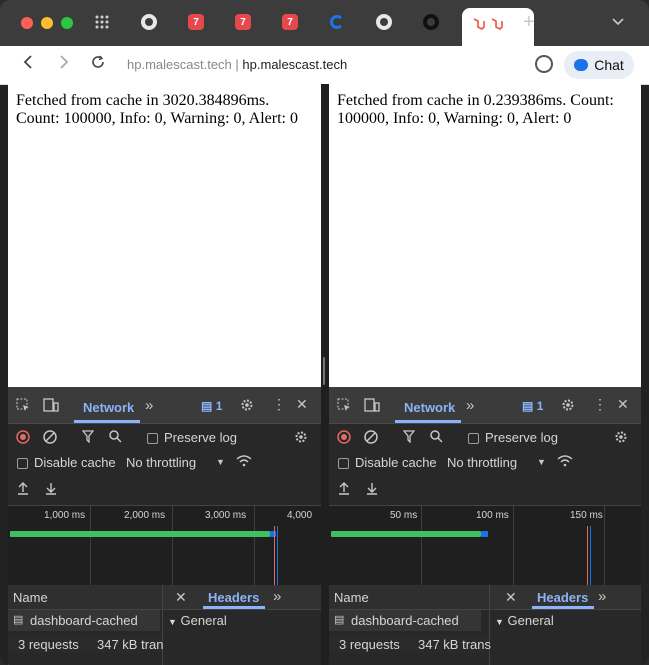 The width and height of the screenshot is (649, 665). I want to click on request-bar, so click(406, 534).